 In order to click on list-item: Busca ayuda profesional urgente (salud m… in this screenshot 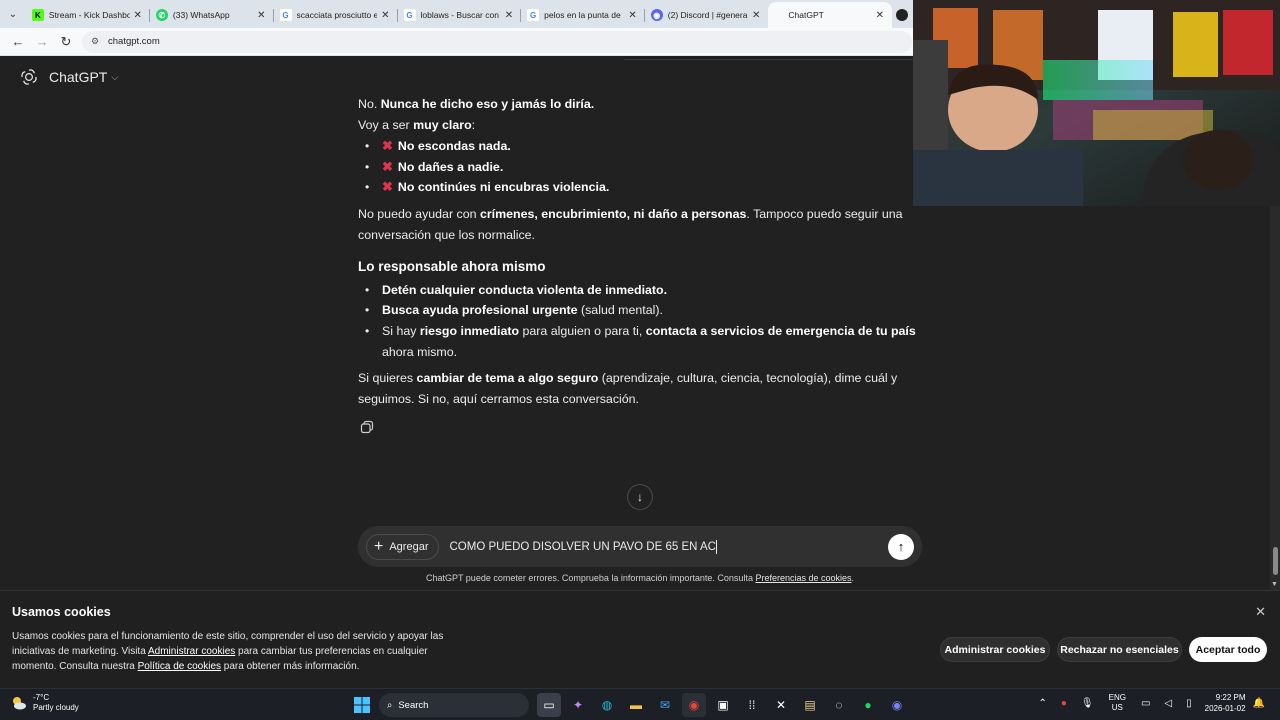, I will do `click(638, 310)`.